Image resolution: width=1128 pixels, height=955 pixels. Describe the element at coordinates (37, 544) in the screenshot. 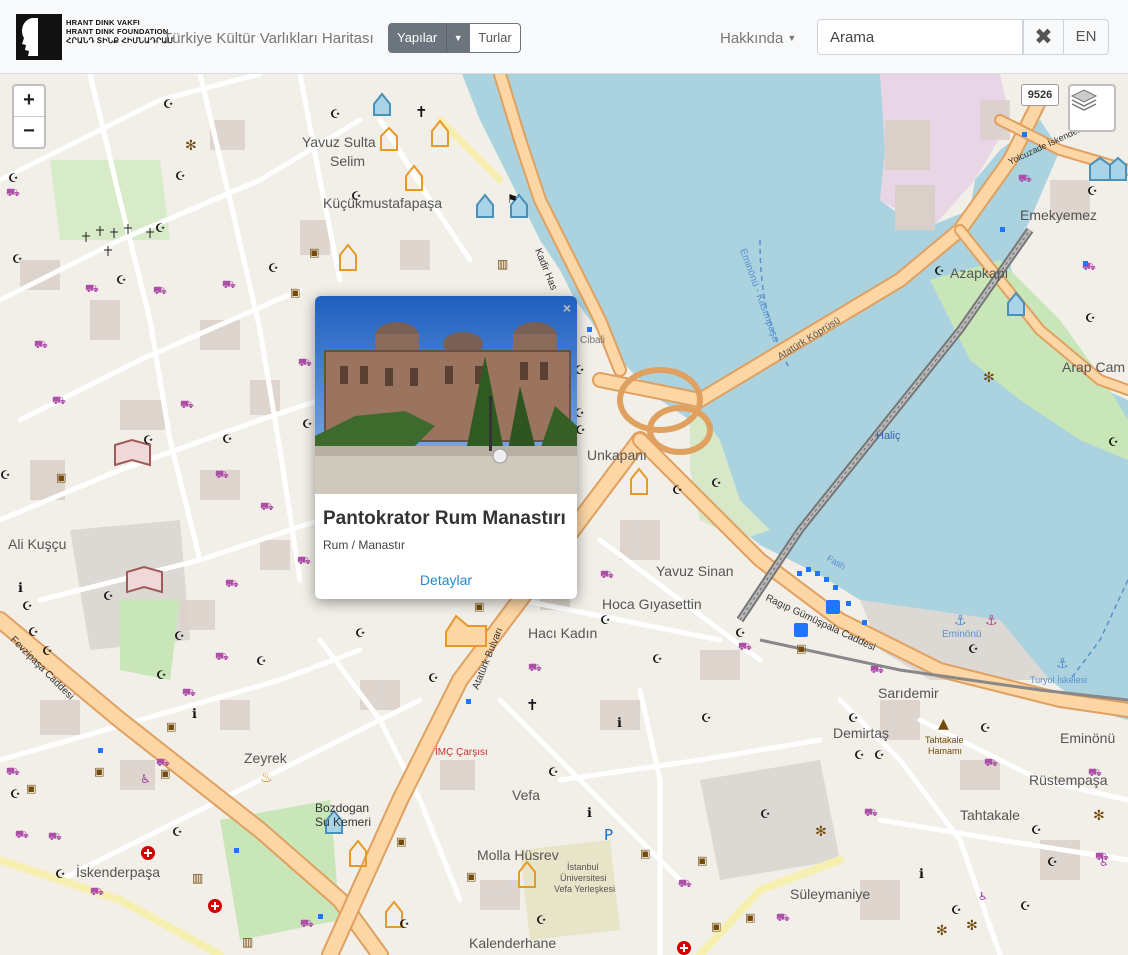

I see `label-ali-kuscu: Ali Kuşçu` at that location.